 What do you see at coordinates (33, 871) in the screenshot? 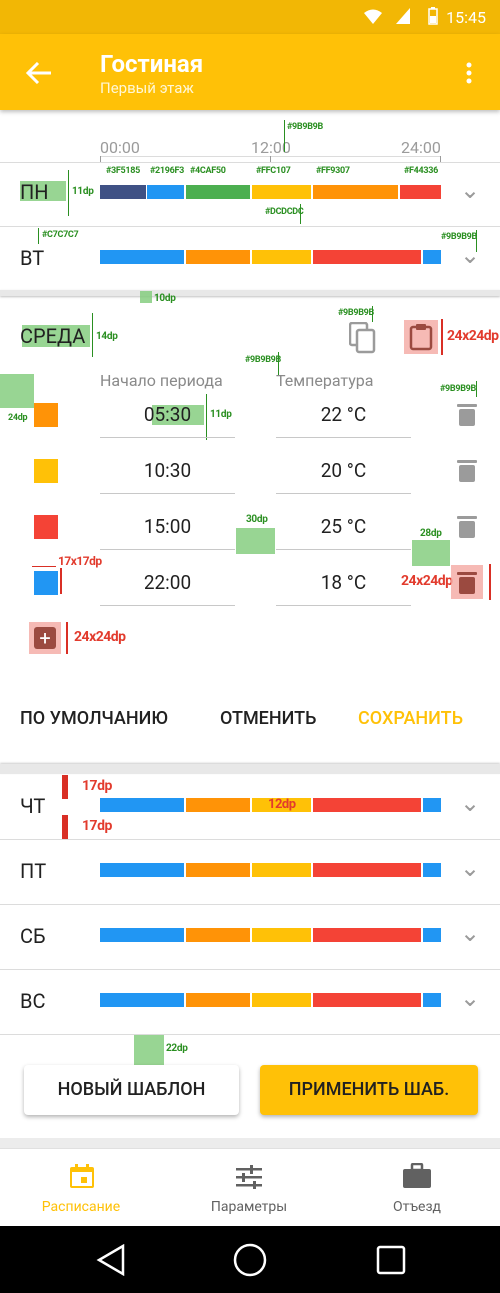
I see `day-label-fri: ПТ` at bounding box center [33, 871].